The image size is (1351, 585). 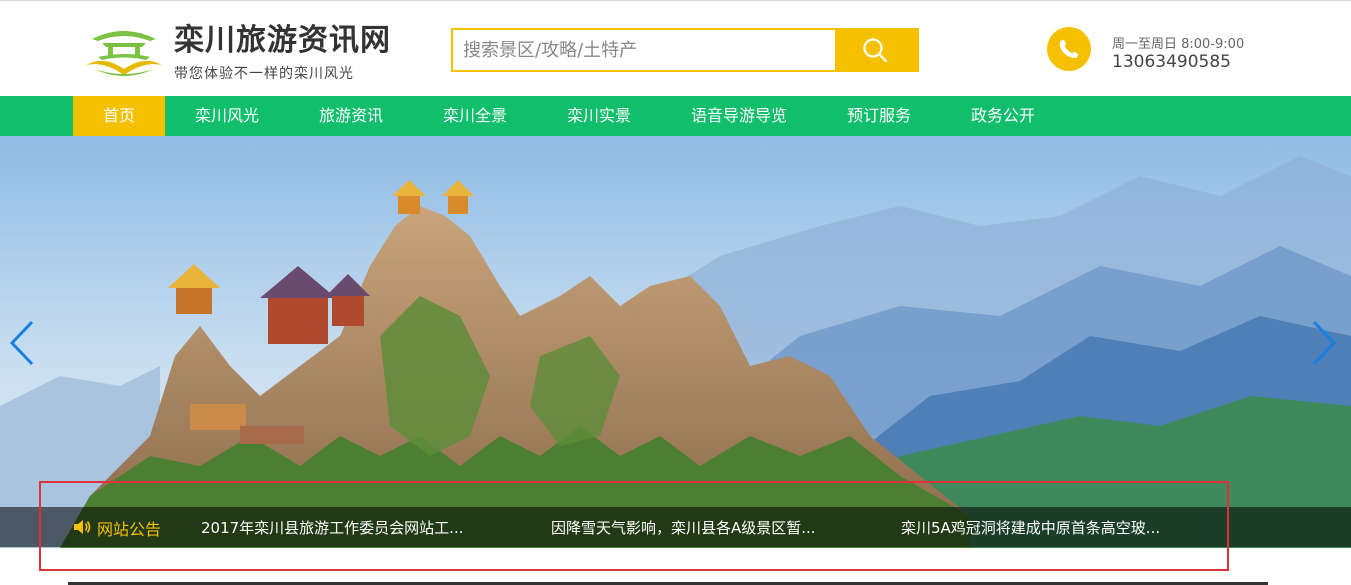 I want to click on main-nav: 首页 栾川风光 旅游资讯 栾川全景 栾川实景 语音导游导览 预订服务 政务公开, so click(x=675, y=116).